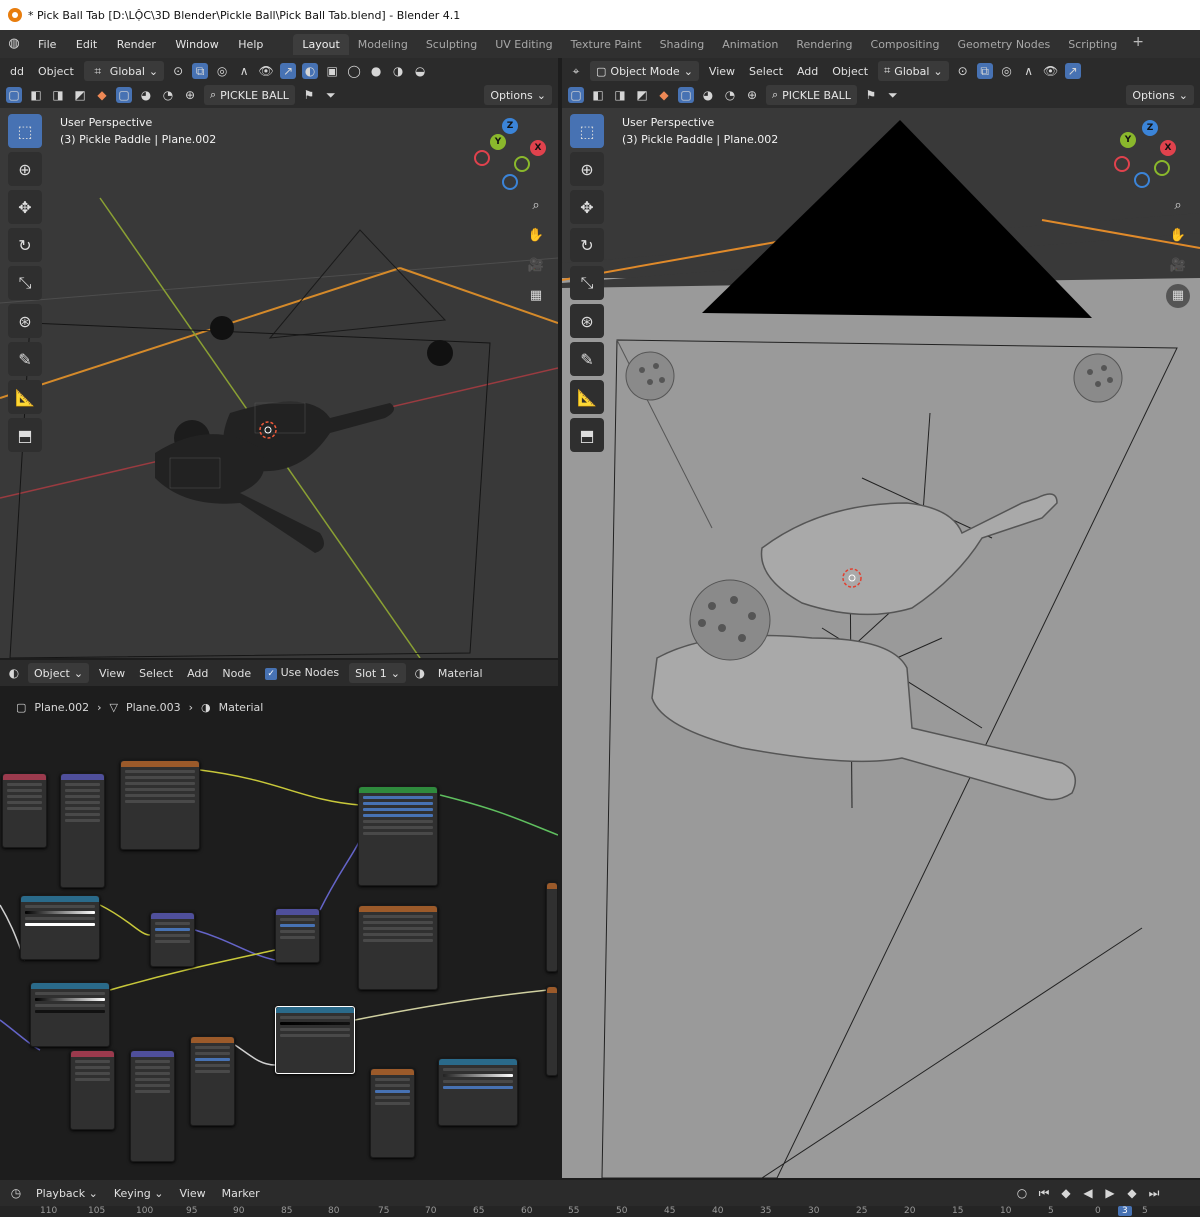 This screenshot has width=1200, height=1217. Describe the element at coordinates (244, 71) in the screenshot. I see `falloff-icon: ∧` at that location.